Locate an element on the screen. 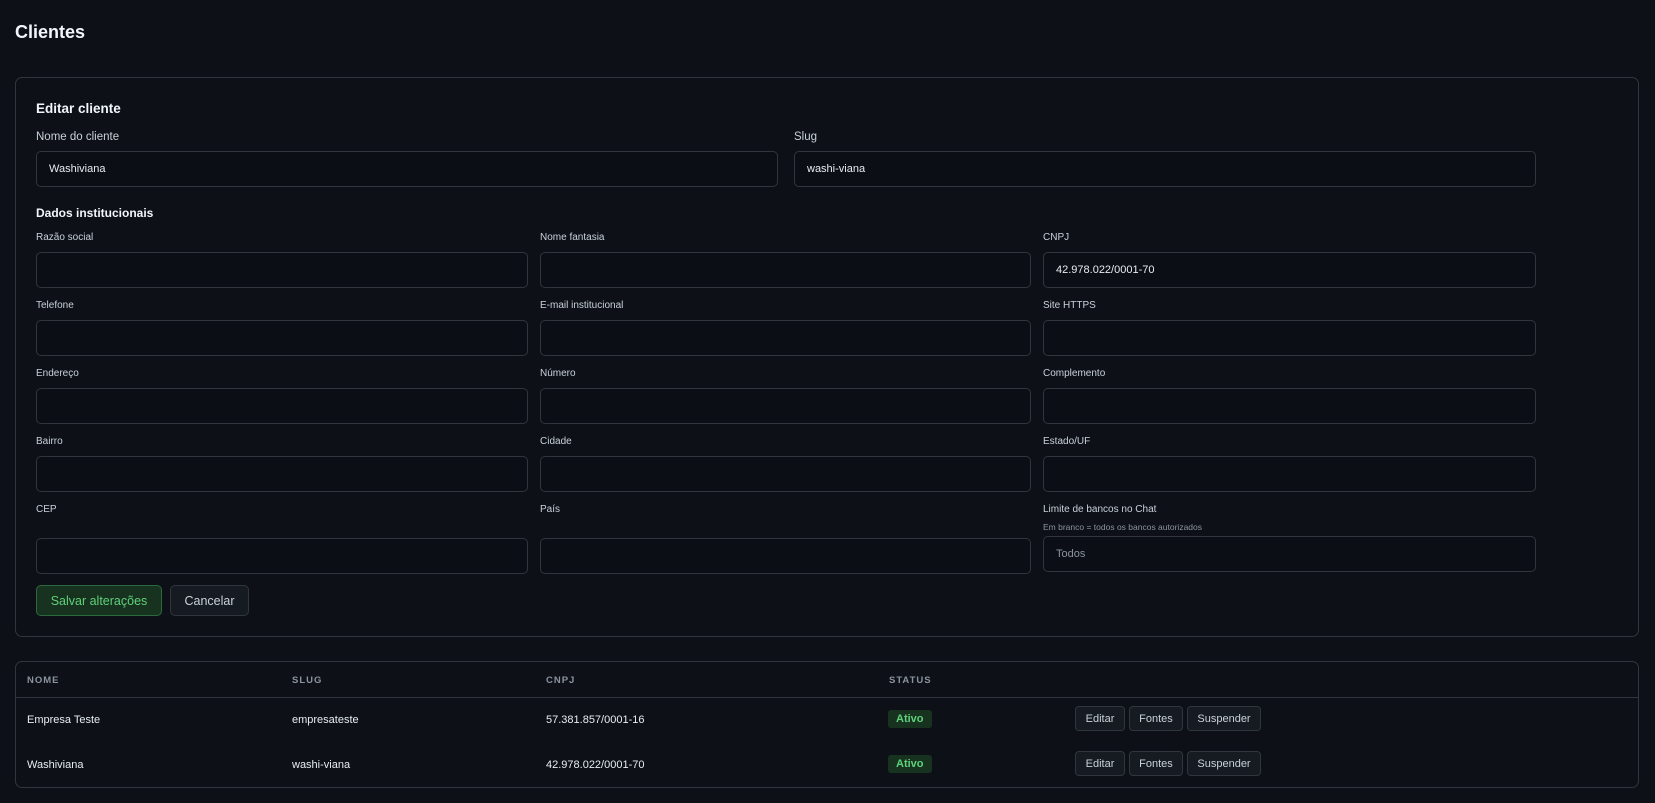 This screenshot has width=1655, height=803. complemento-label: Complemento is located at coordinates (1074, 373).